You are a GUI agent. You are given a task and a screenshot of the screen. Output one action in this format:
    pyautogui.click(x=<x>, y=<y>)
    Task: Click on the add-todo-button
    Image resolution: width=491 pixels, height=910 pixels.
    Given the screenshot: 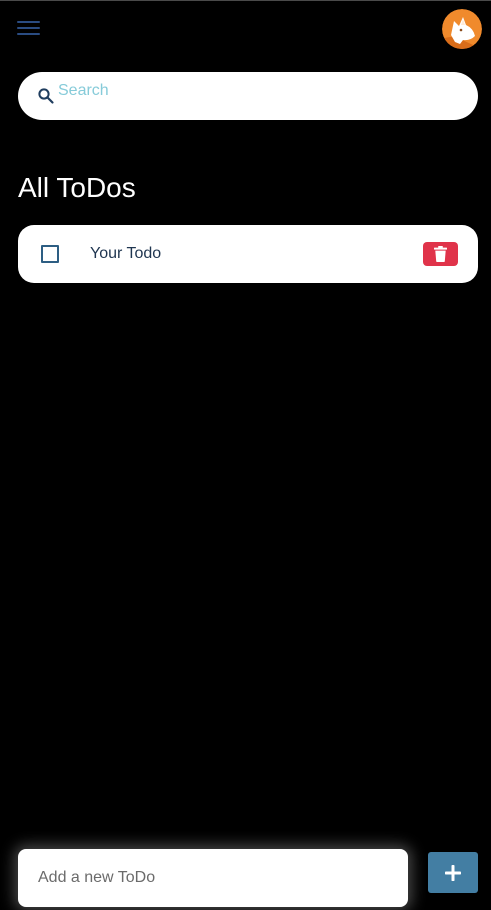 What is the action you would take?
    pyautogui.click(x=453, y=872)
    